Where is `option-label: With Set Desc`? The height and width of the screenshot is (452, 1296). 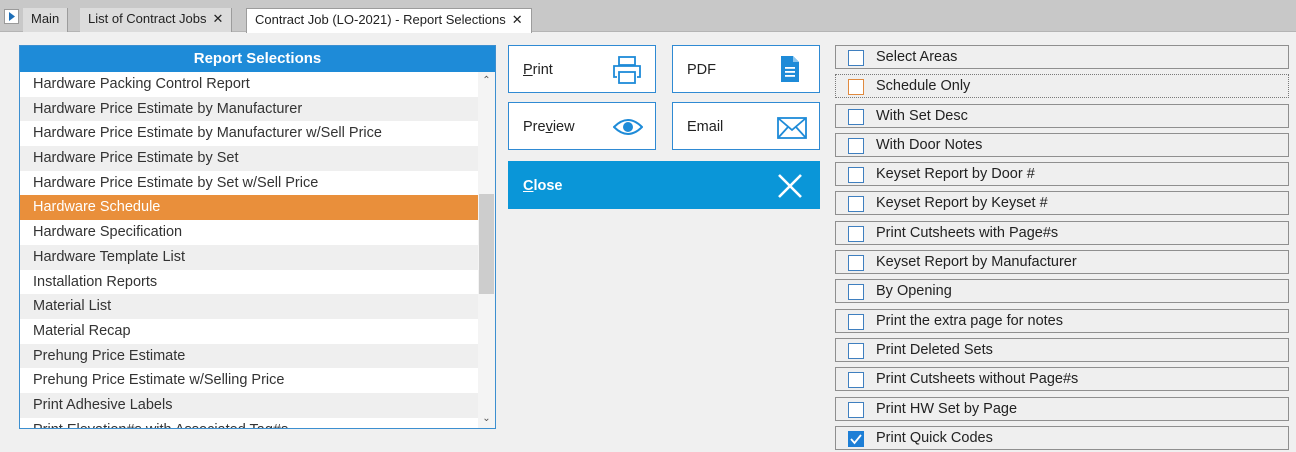
option-label: With Set Desc is located at coordinates (922, 115).